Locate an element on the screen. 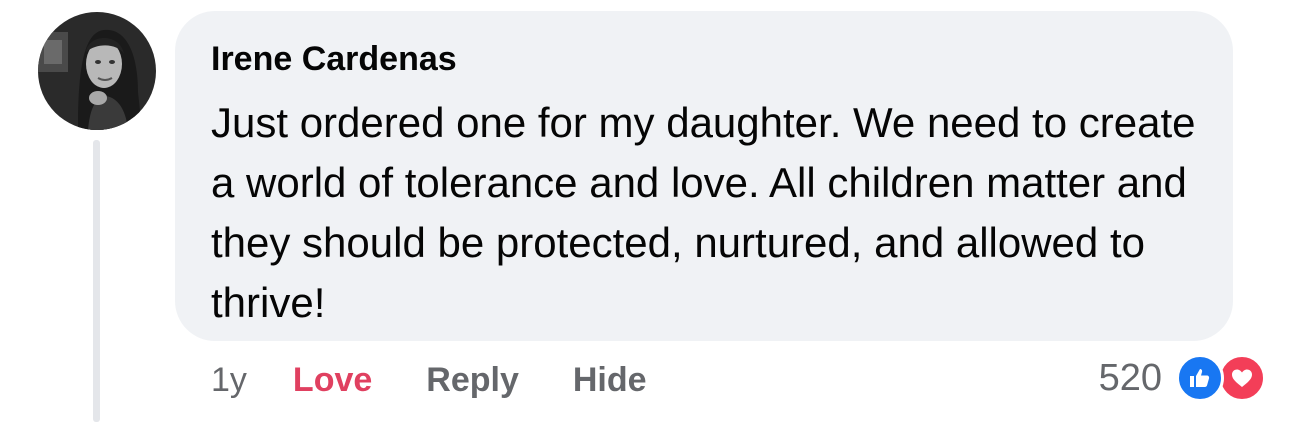 The image size is (1290, 422). reaction-icons is located at coordinates (1222, 378).